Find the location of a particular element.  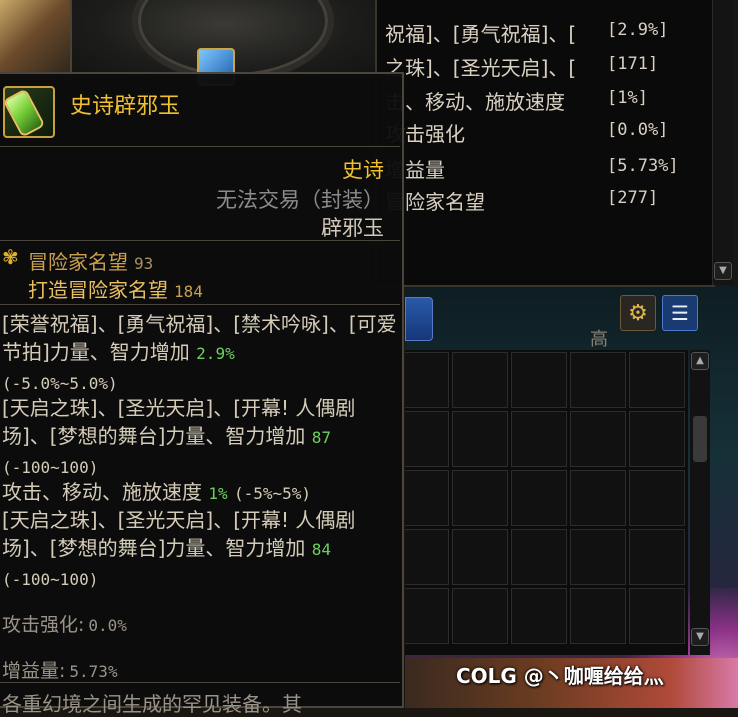

stat-label: 击、移动、施放速度 is located at coordinates (475, 102).